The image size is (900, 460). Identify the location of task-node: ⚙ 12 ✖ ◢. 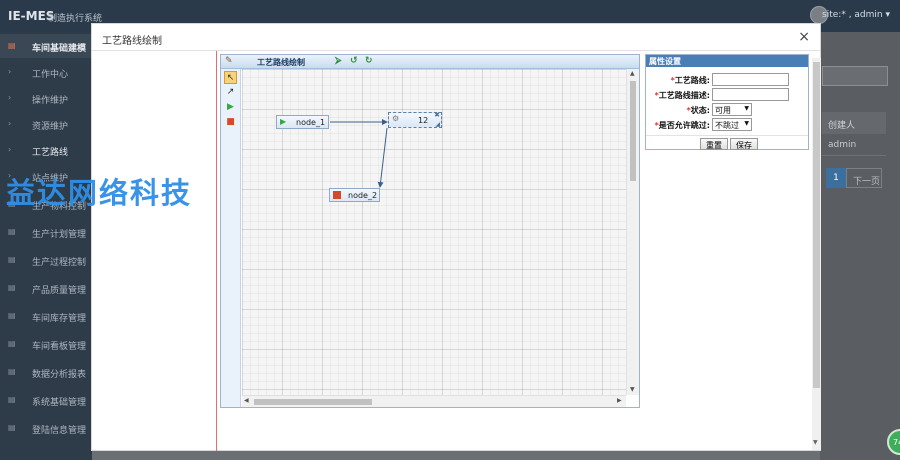
(415, 119).